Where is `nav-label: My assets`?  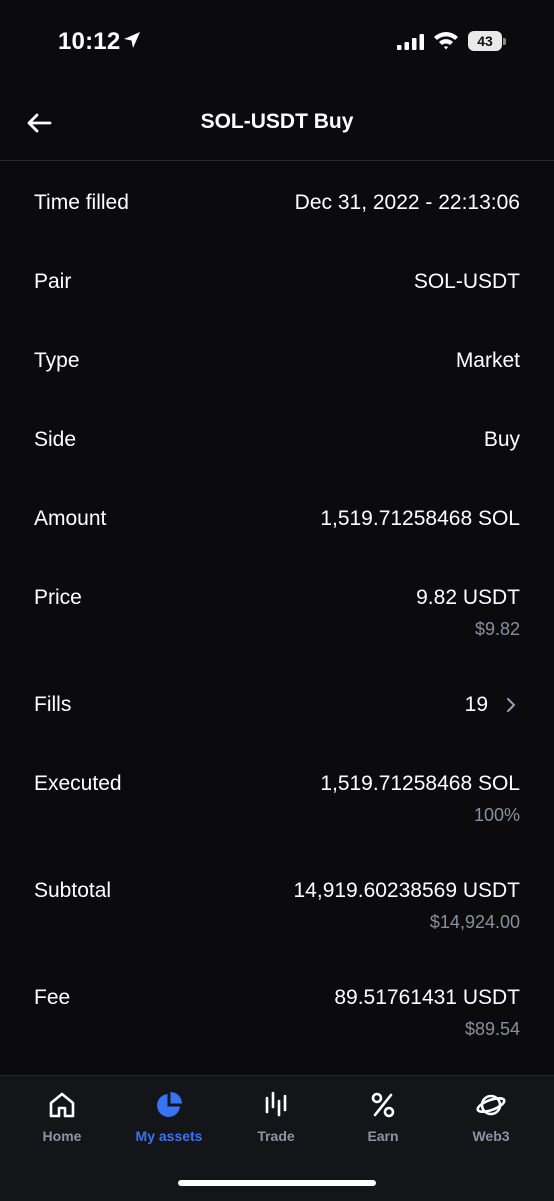
nav-label: My assets is located at coordinates (169, 1136).